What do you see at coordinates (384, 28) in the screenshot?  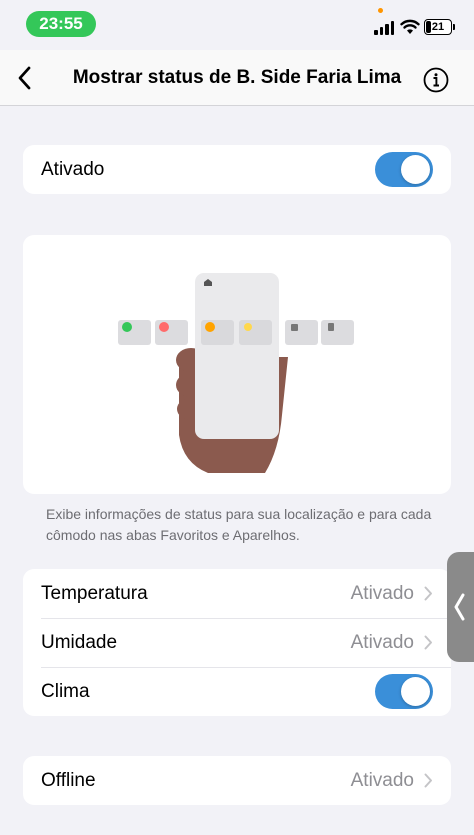 I see `cellular-signal-icon` at bounding box center [384, 28].